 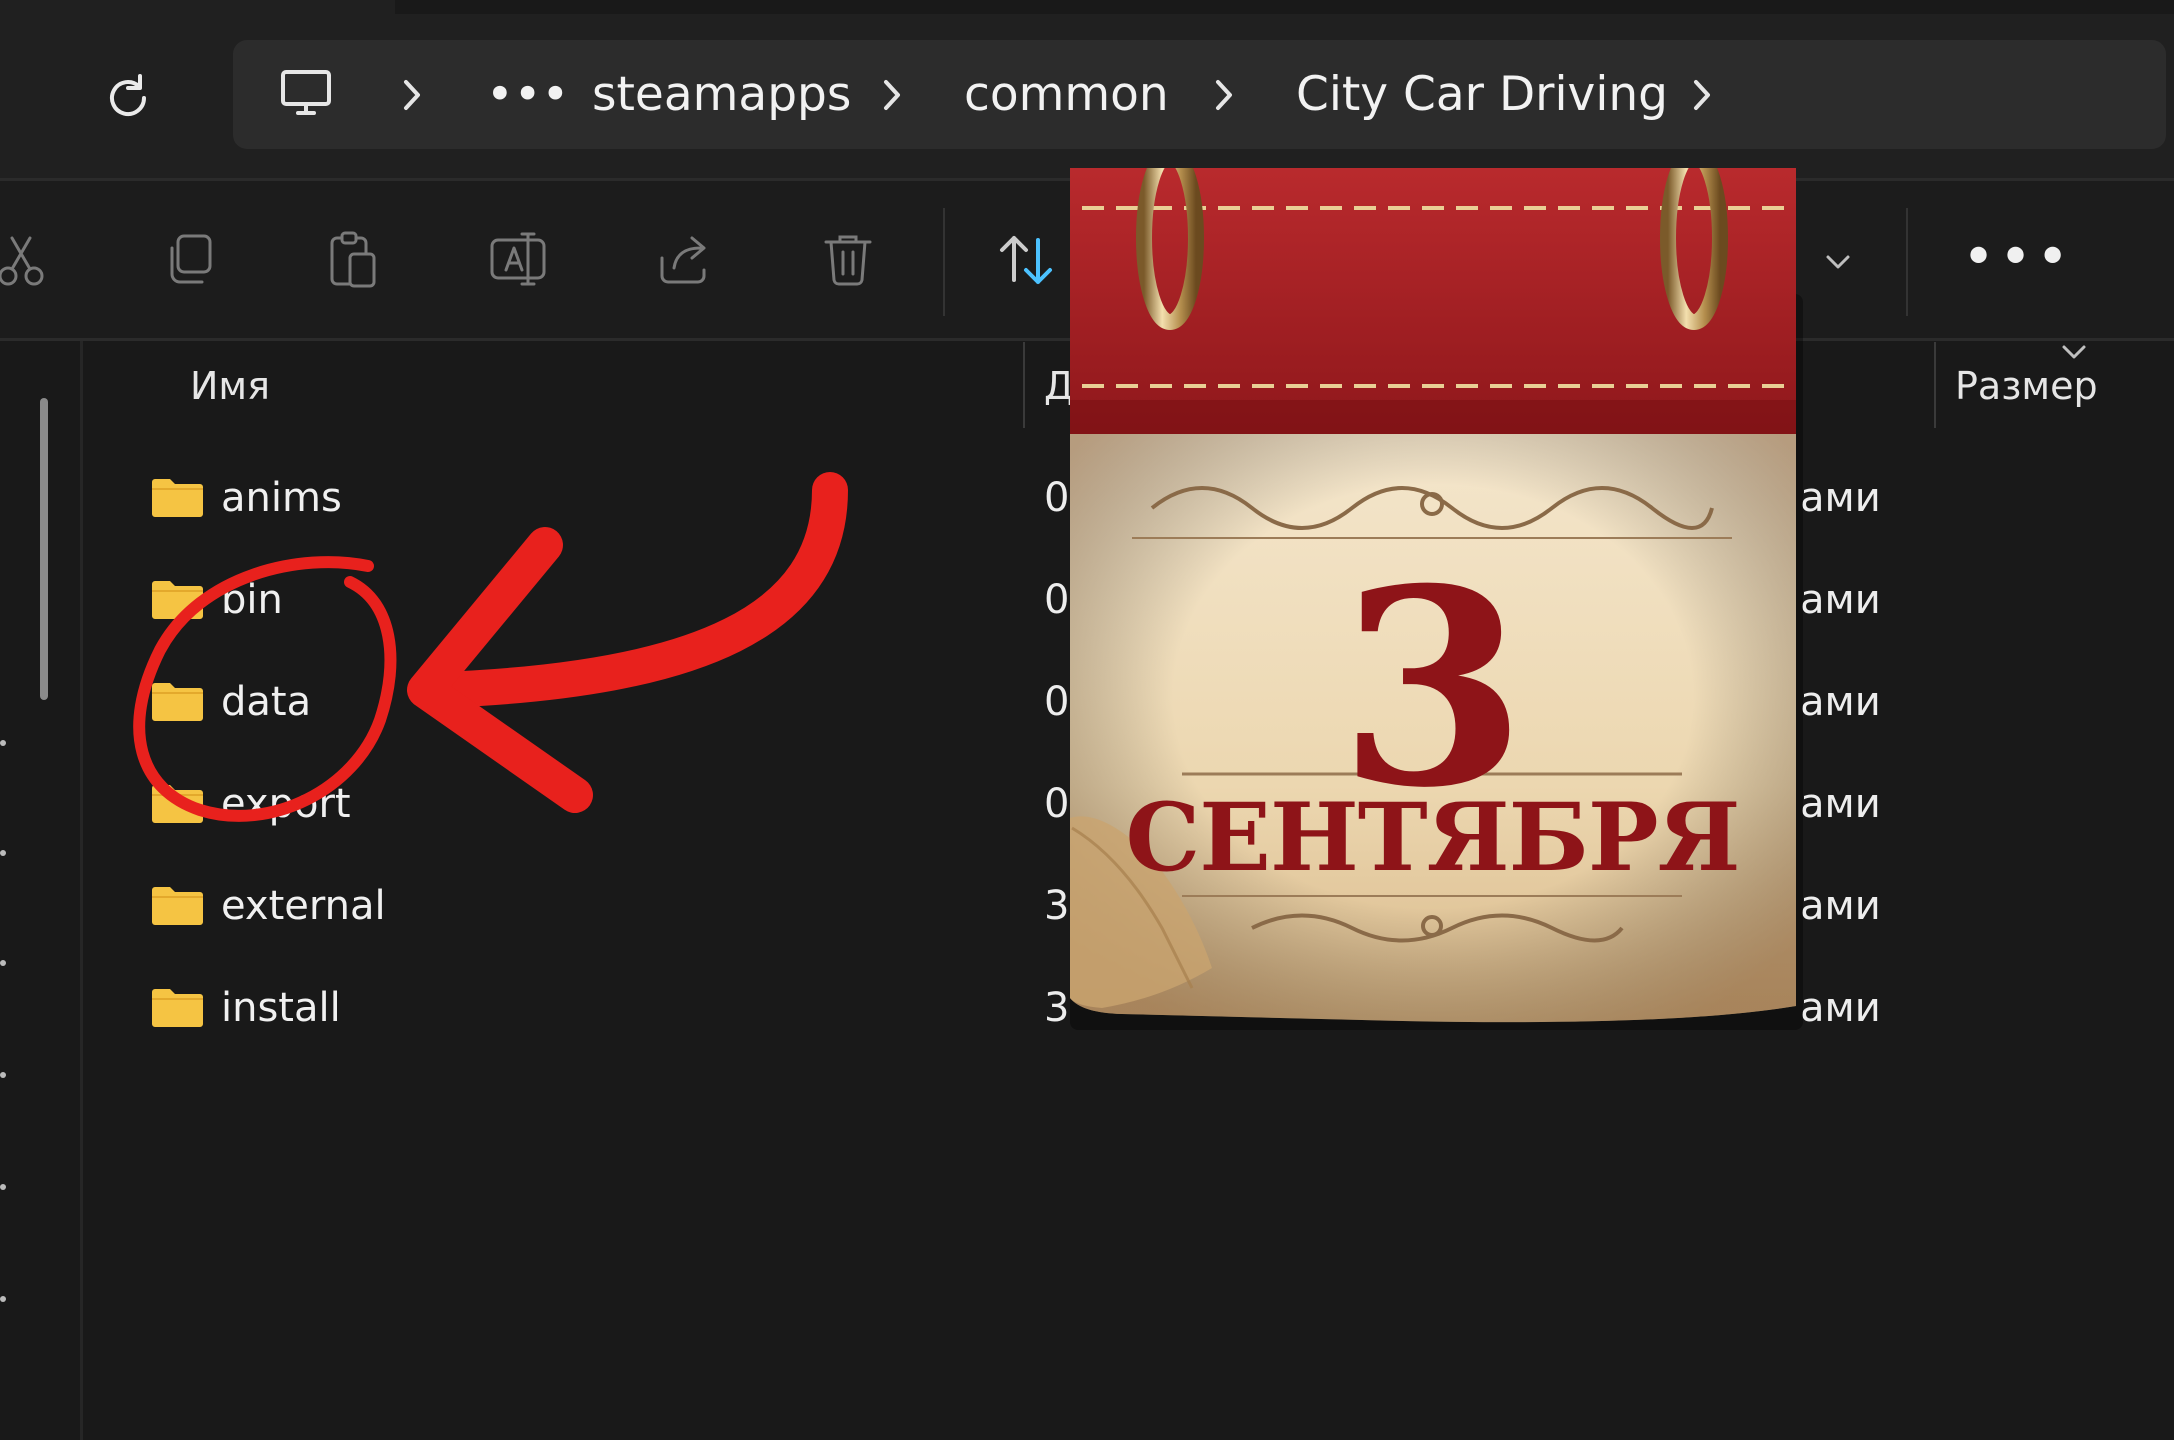 I want to click on delete-icon, so click(x=848, y=260).